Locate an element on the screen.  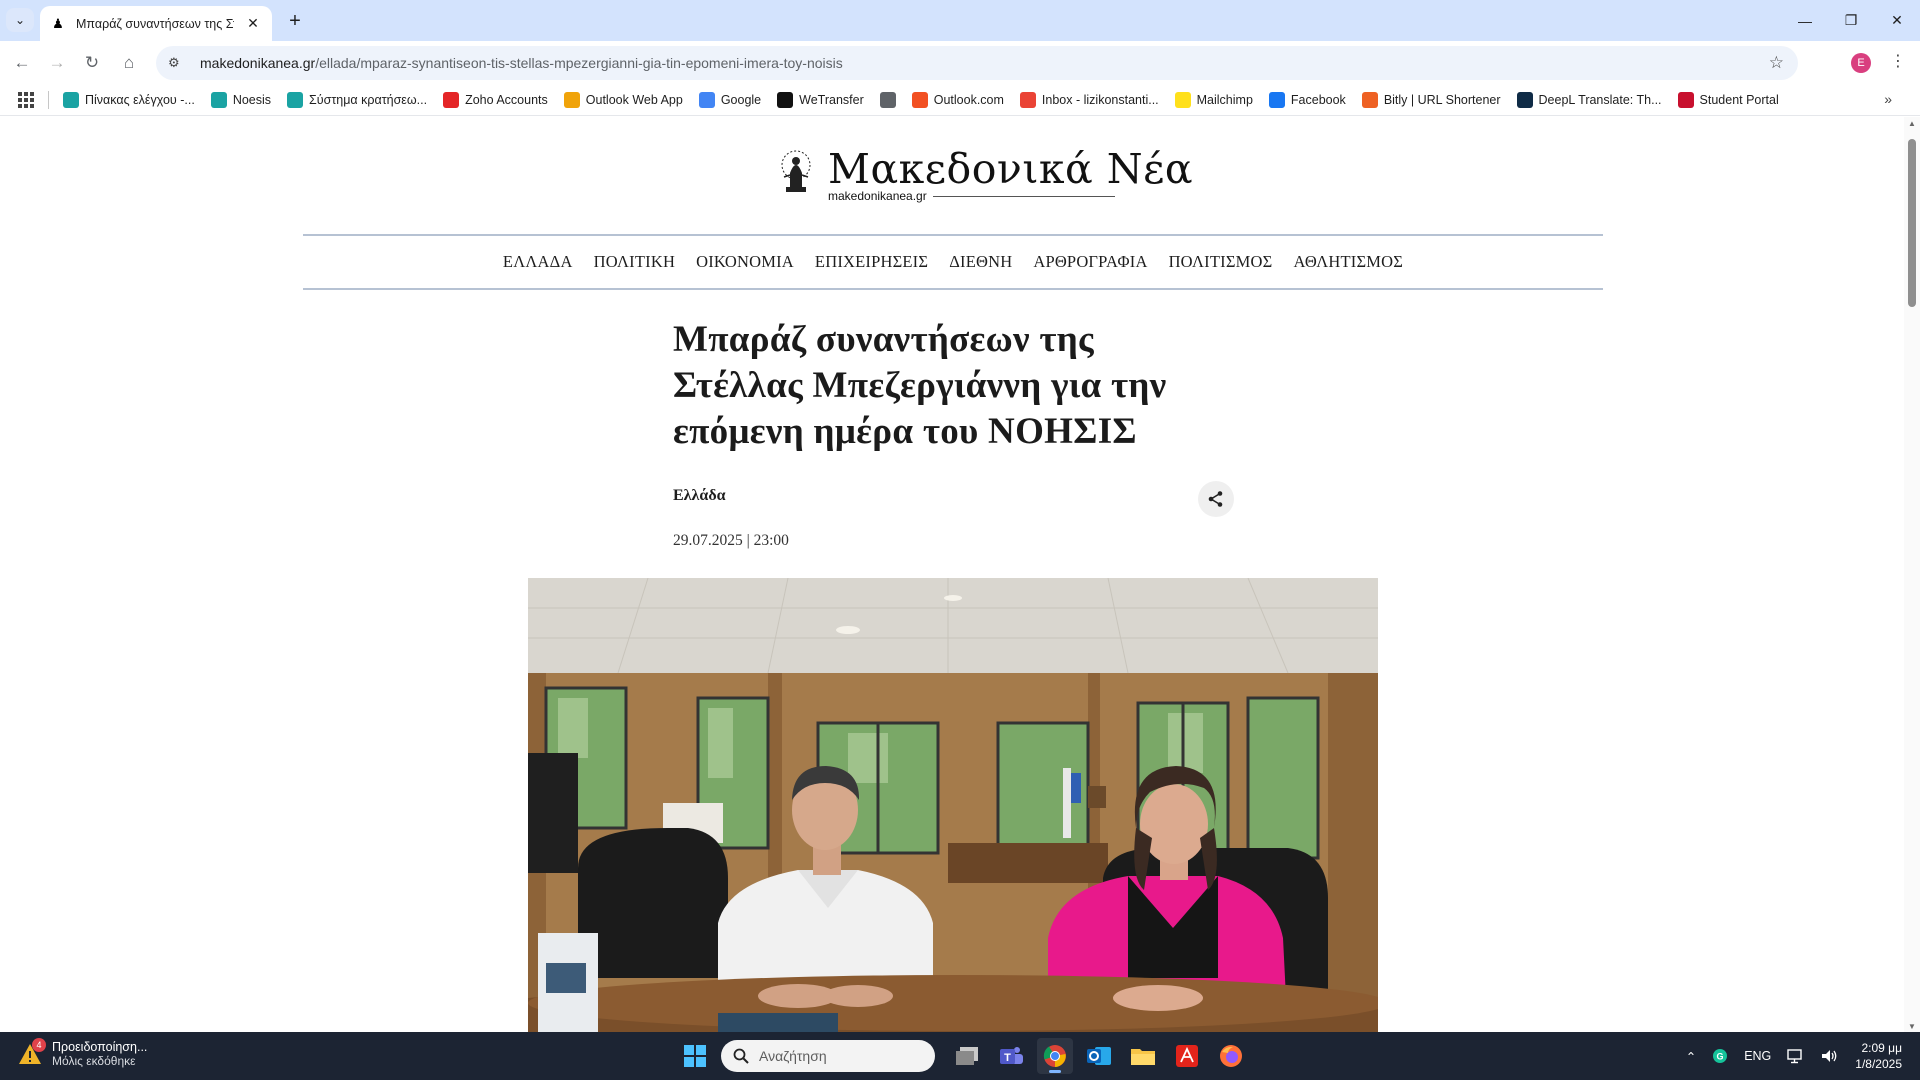
svg-text: T is located at coordinates (1007, 1058).